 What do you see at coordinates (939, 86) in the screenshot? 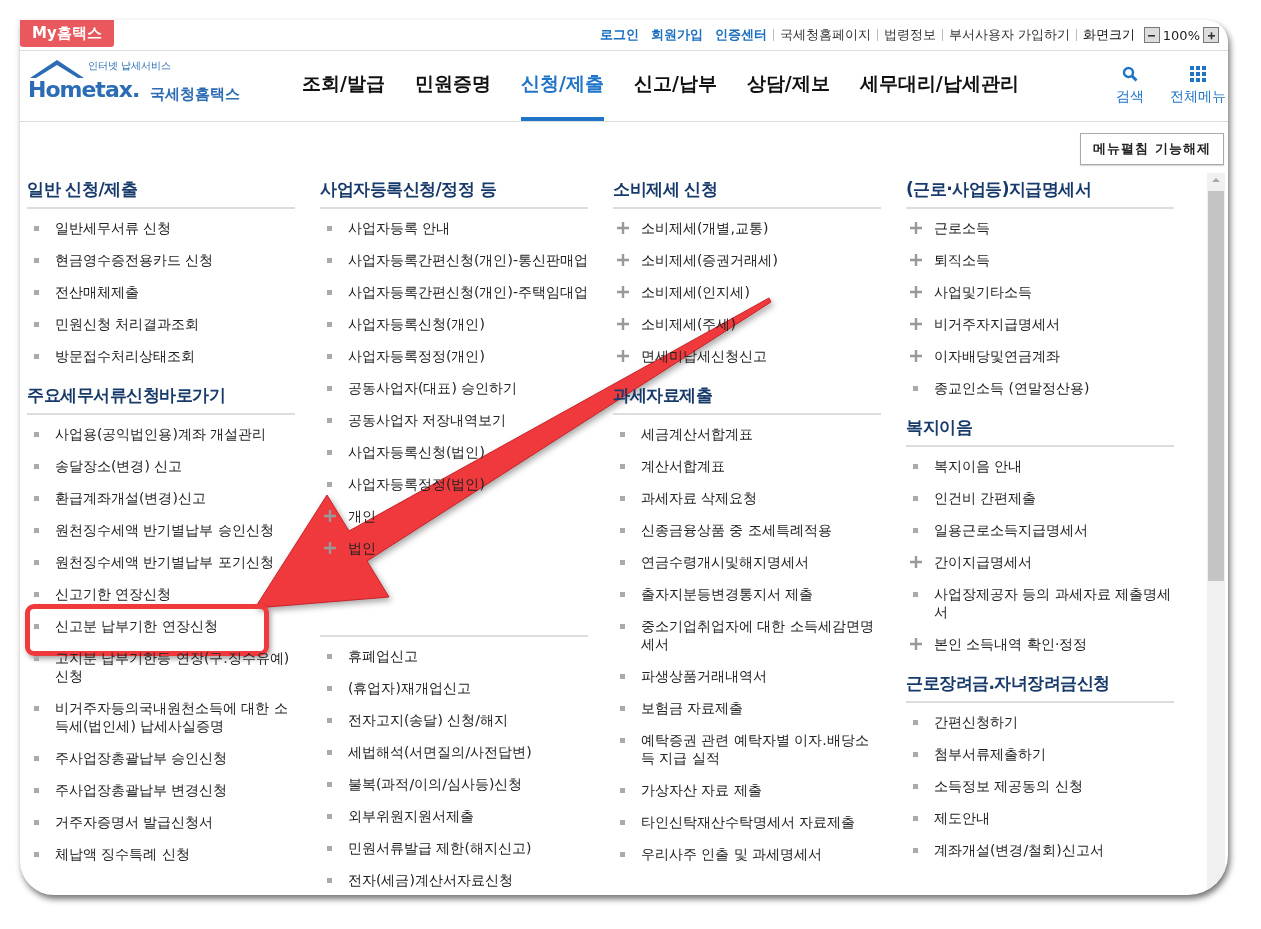
I see `nav-tab: 세무대리/납세관리` at bounding box center [939, 86].